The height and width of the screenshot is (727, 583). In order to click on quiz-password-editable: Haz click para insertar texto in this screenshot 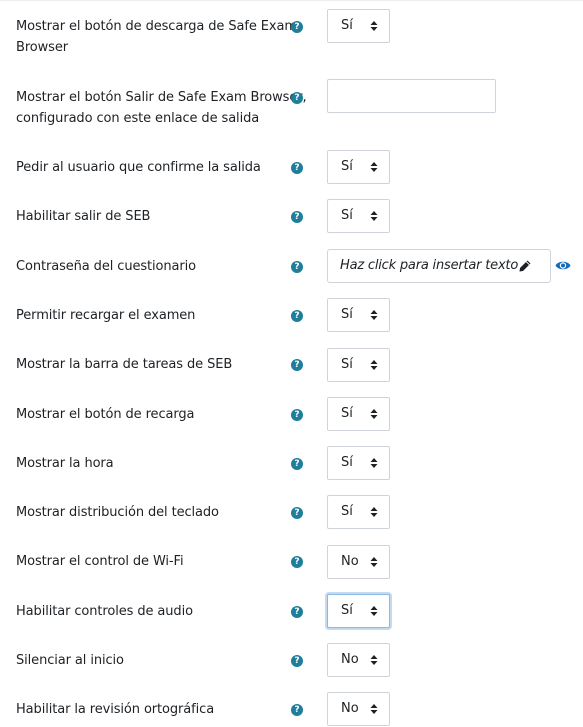, I will do `click(439, 266)`.